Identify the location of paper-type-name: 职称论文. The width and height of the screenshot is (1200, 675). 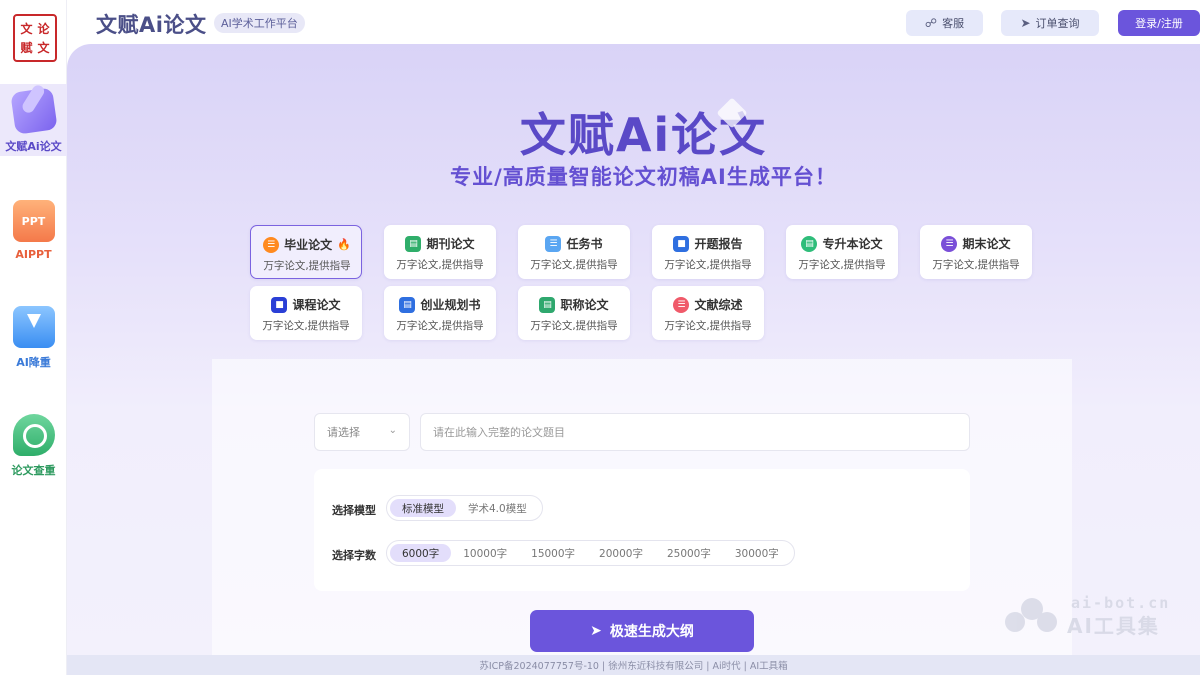
(584, 305).